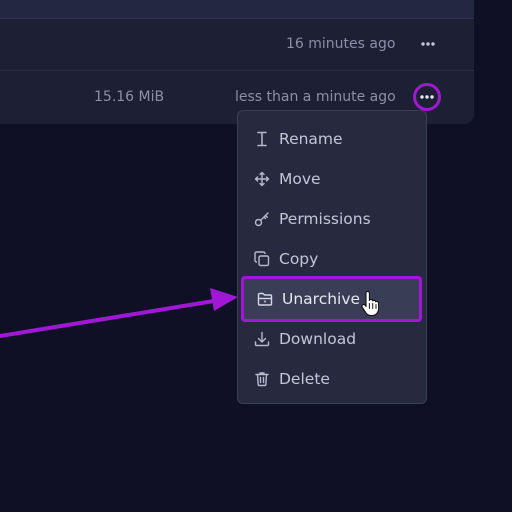  I want to click on file-modified-time: less than a minute ago, so click(315, 97).